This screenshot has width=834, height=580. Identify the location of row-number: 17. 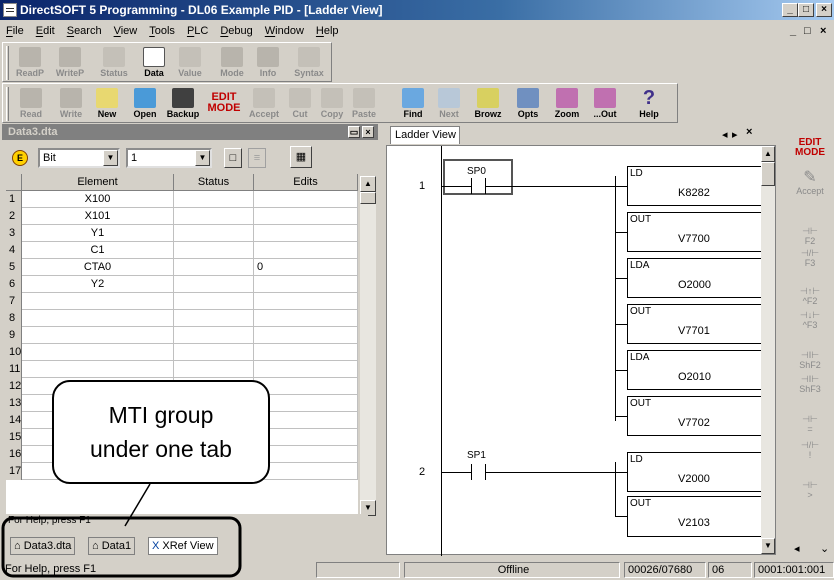
(14, 471).